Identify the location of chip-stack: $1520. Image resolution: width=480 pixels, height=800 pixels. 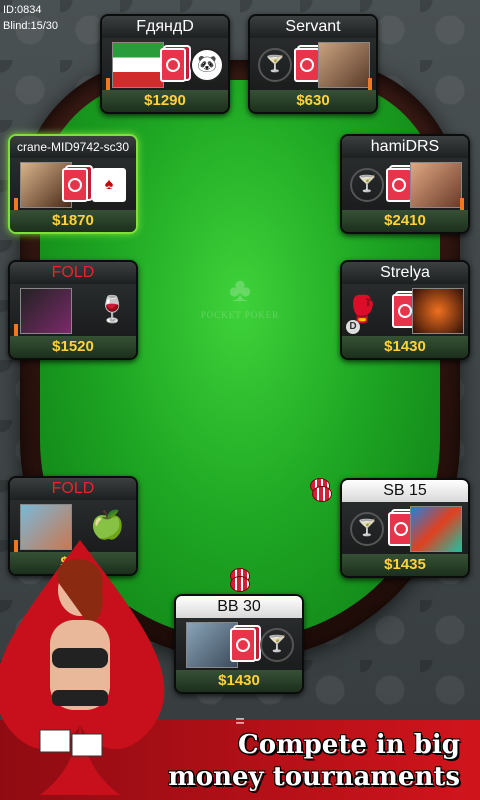
(73, 347).